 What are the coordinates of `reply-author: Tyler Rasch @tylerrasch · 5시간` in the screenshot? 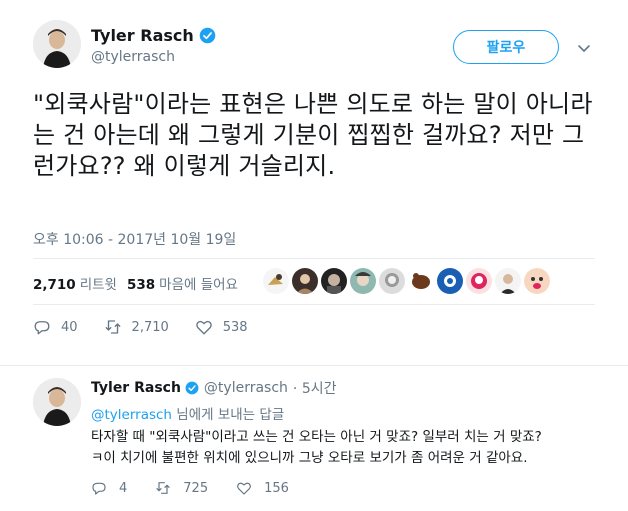 It's located at (214, 388).